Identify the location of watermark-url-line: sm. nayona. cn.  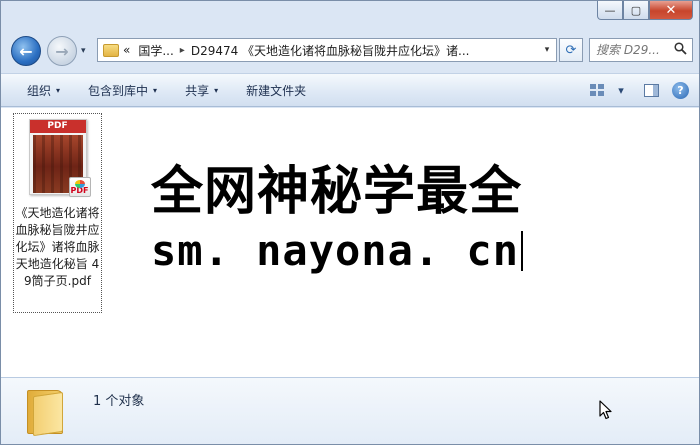
(337, 251).